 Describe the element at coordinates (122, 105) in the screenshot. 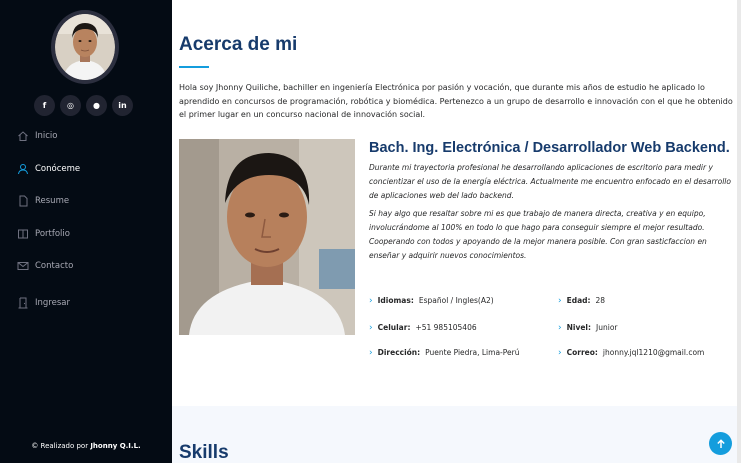

I see `linkedin-icon: in` at that location.